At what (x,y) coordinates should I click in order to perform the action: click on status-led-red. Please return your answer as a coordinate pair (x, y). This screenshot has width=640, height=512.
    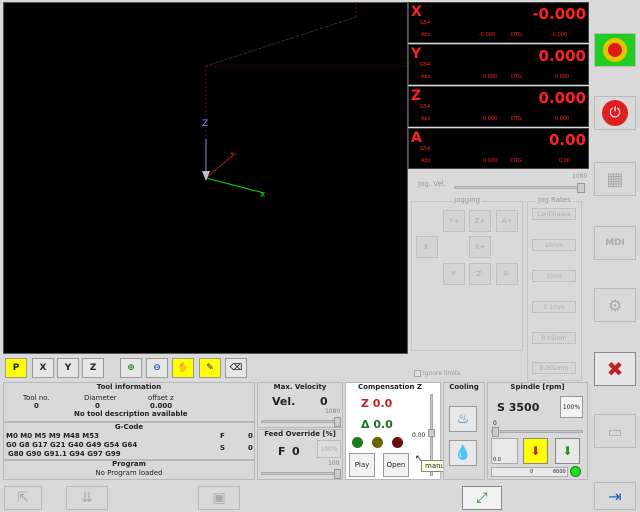
    Looking at the image, I should click on (397, 442).